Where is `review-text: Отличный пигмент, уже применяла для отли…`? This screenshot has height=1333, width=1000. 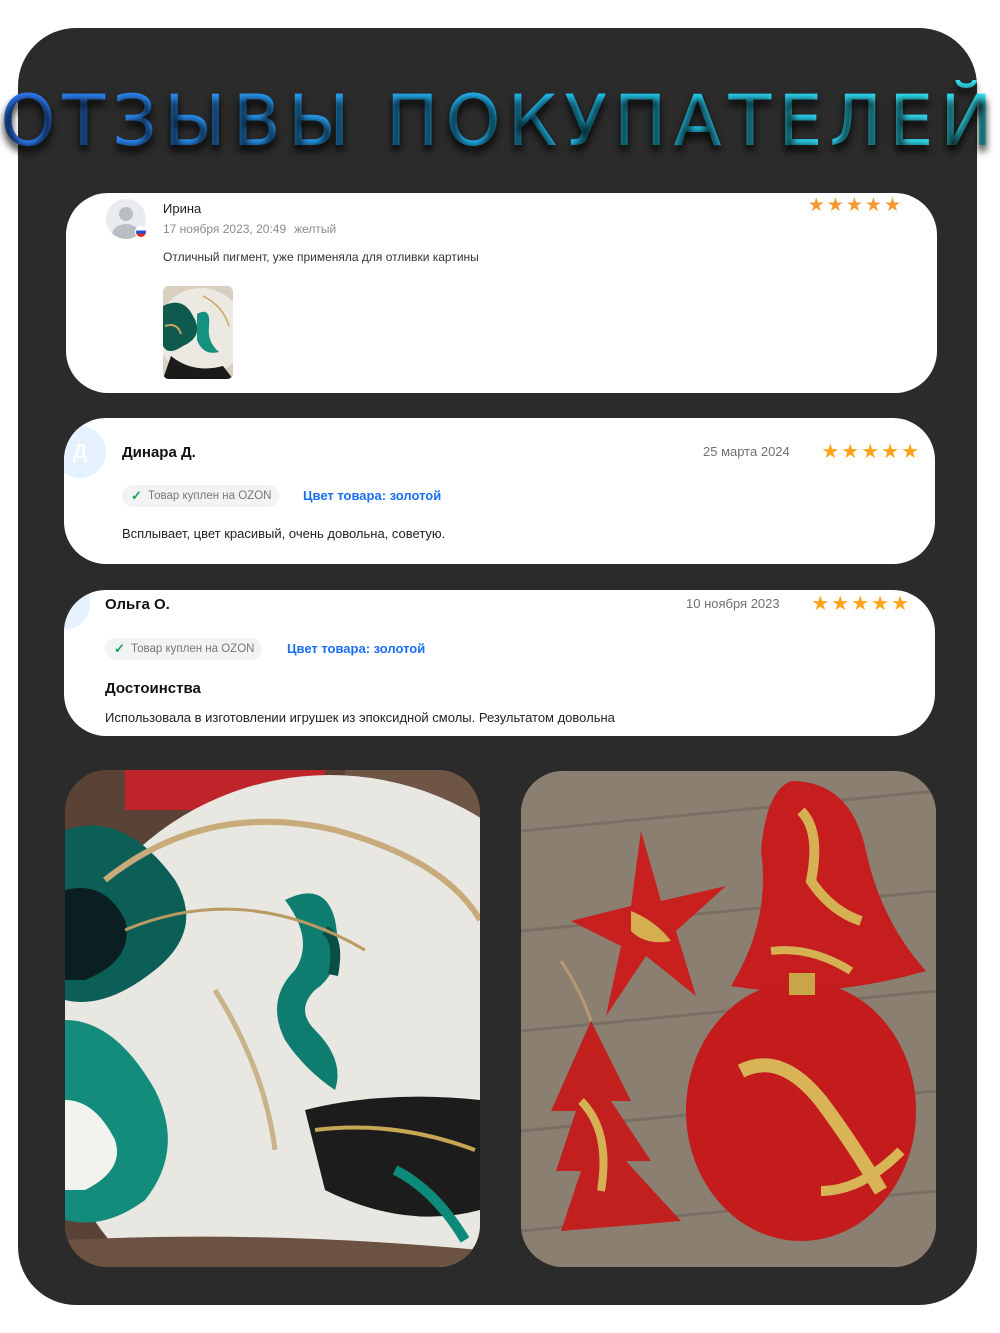
review-text: Отличный пигмент, уже применяла для отли… is located at coordinates (321, 257).